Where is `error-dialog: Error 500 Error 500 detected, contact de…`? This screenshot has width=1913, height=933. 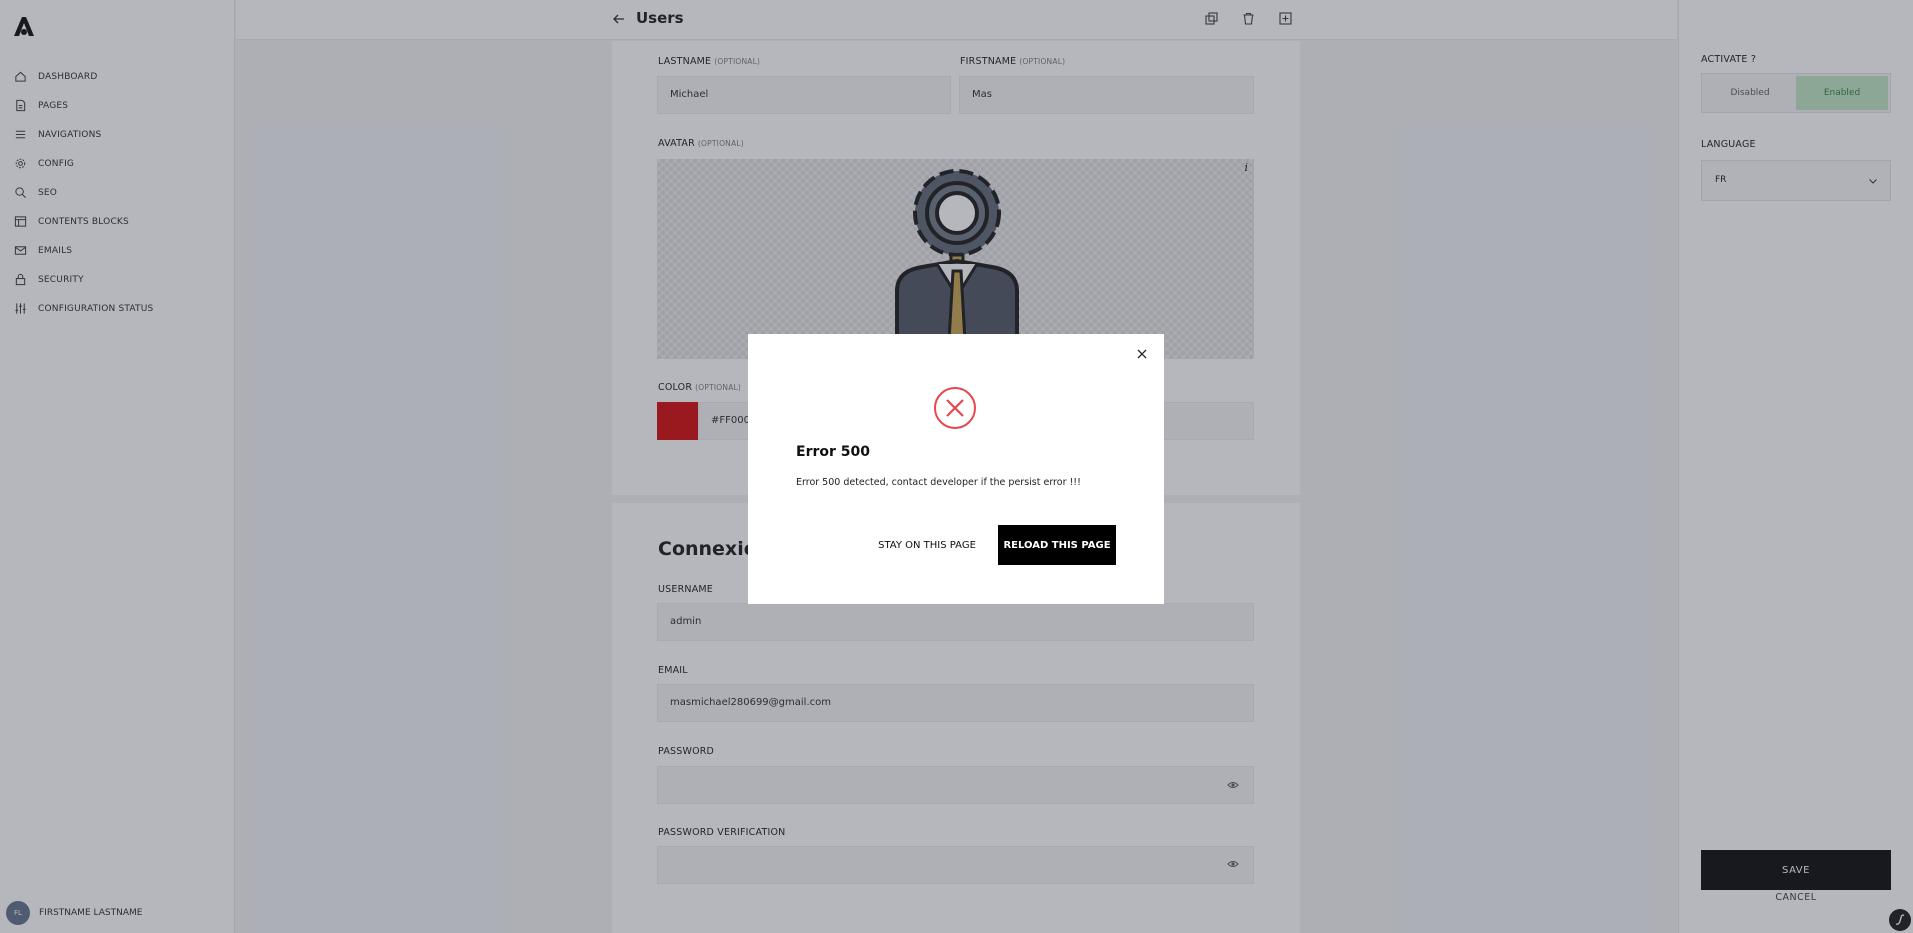
error-dialog: Error 500 Error 500 detected, contact de… is located at coordinates (956, 469).